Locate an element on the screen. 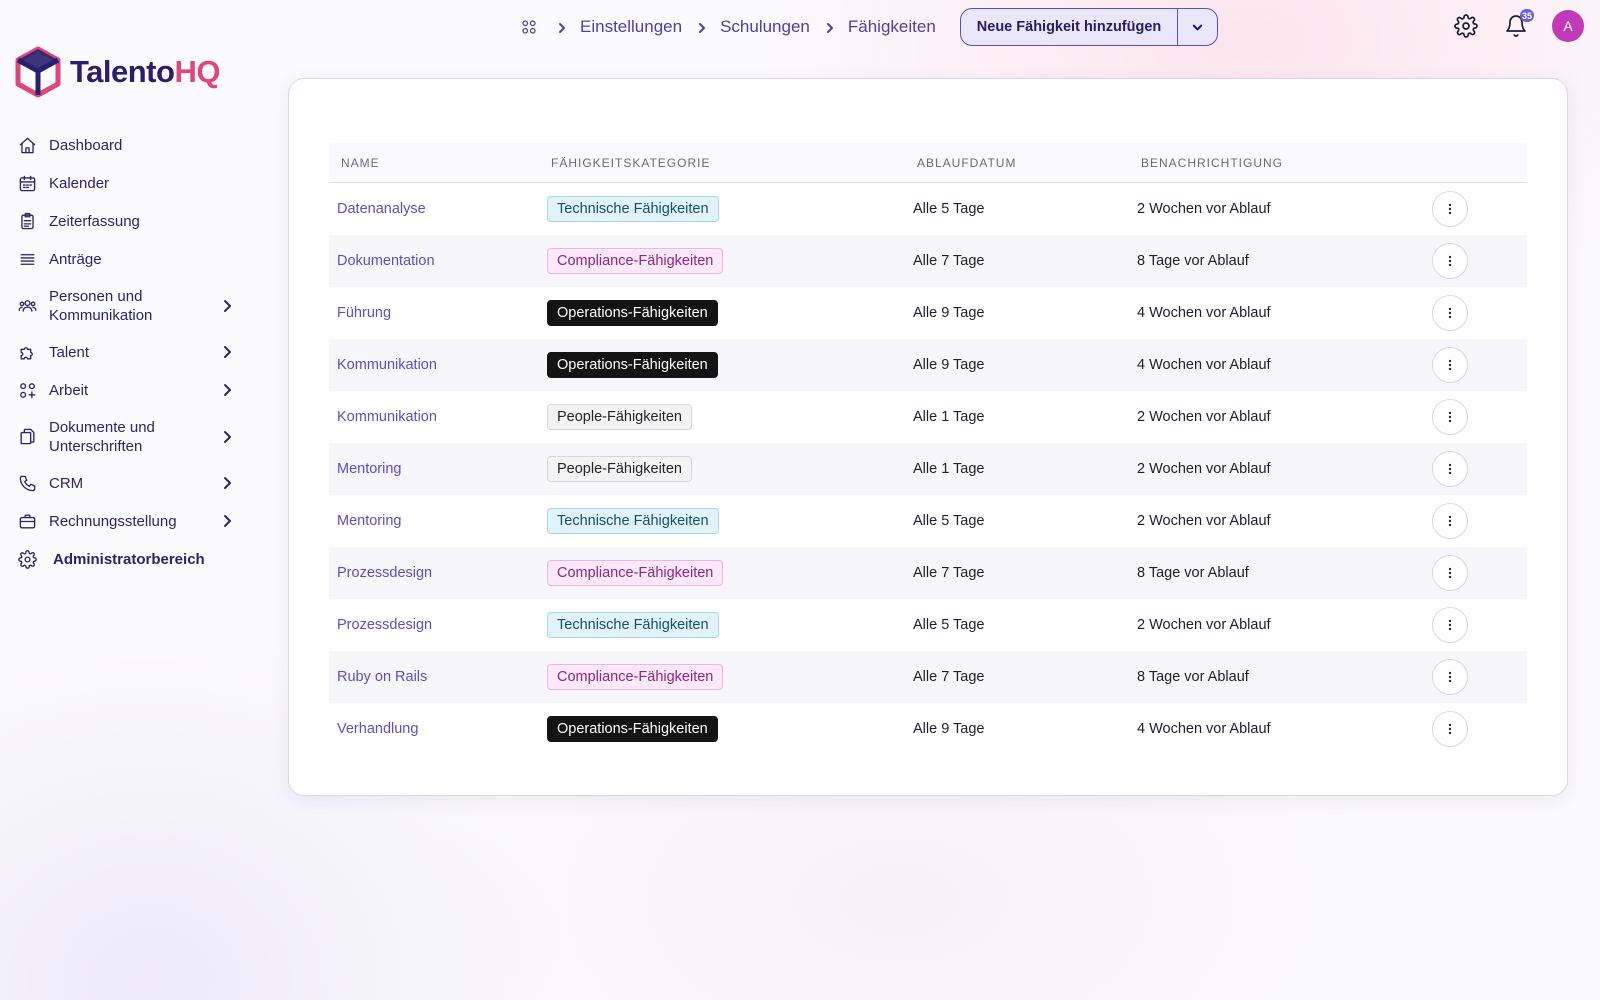  breadcrumb-schulungen: Schulungen is located at coordinates (765, 27).